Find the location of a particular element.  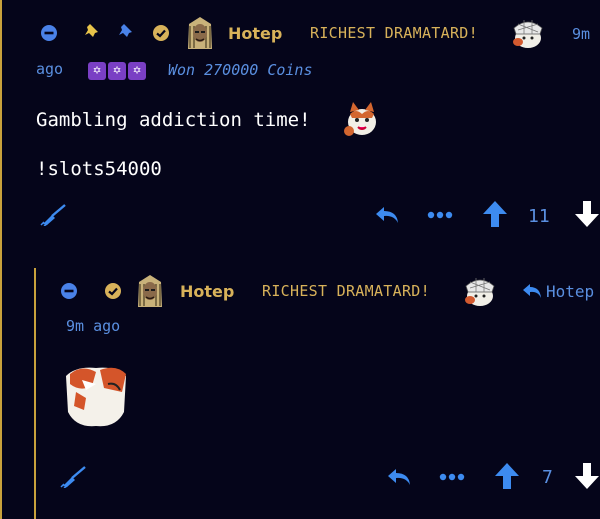

timestamp: 9m is located at coordinates (581, 34).